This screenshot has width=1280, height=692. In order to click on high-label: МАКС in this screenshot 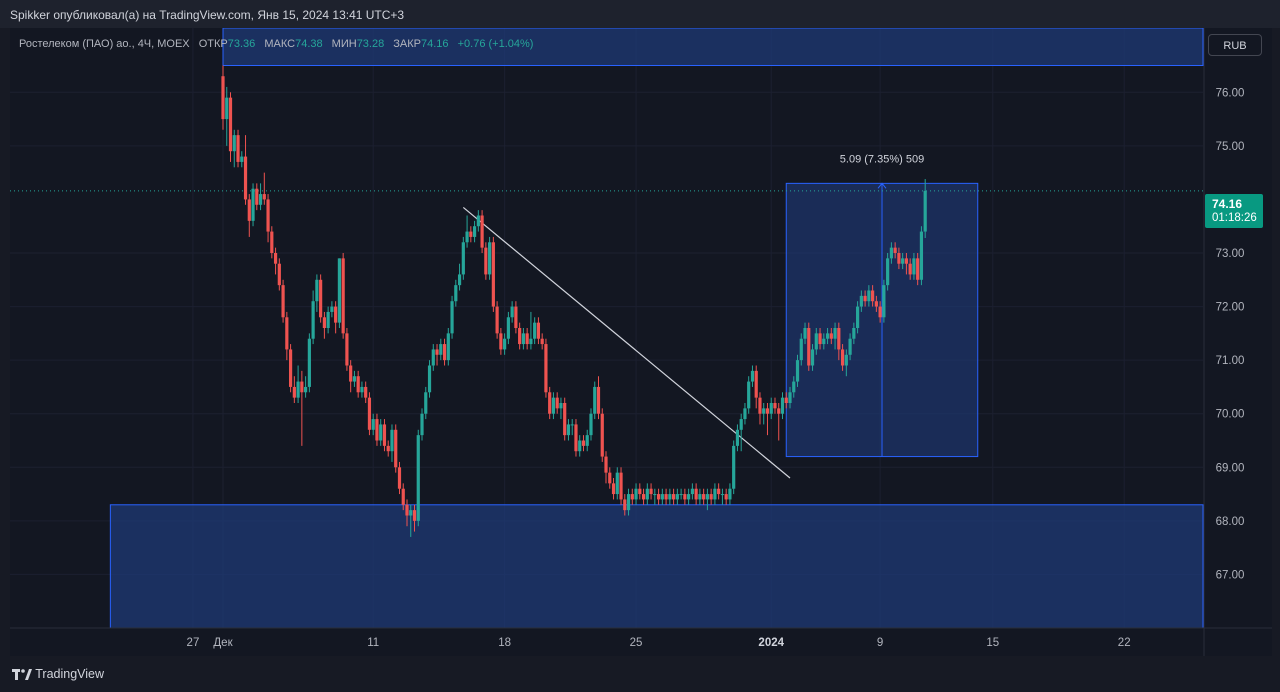, I will do `click(280, 44)`.